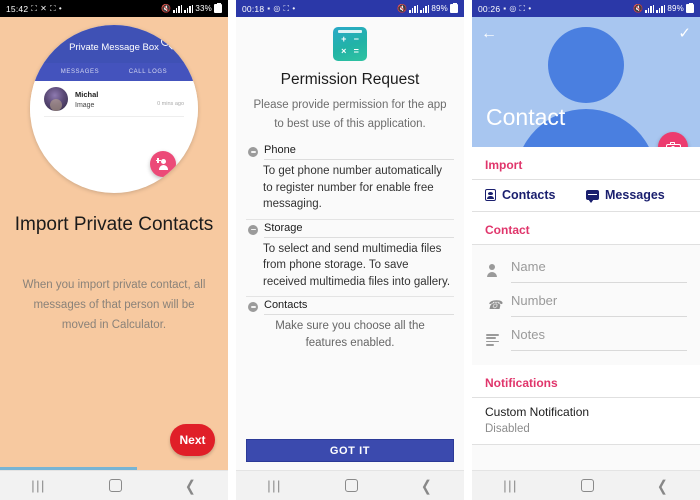  I want to click on custom-notification-row: Custom Notification Disabled, so click(586, 421).